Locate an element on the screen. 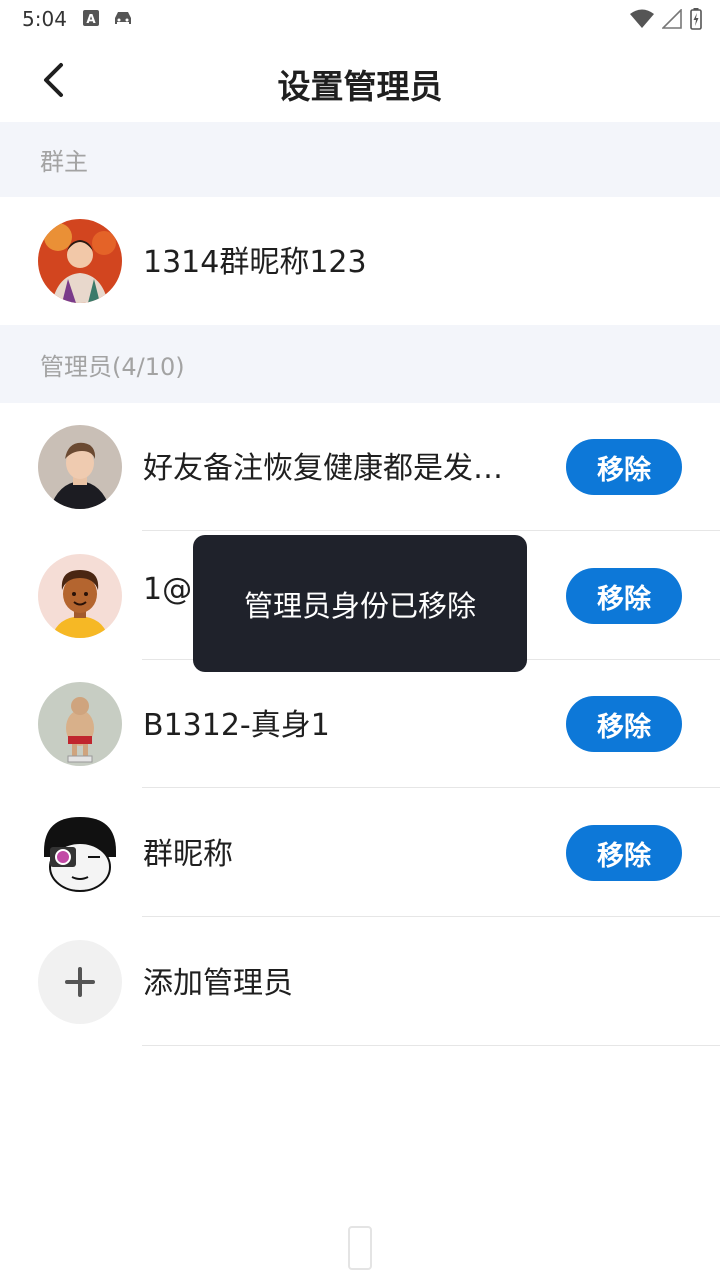  wifi-icon is located at coordinates (642, 21).